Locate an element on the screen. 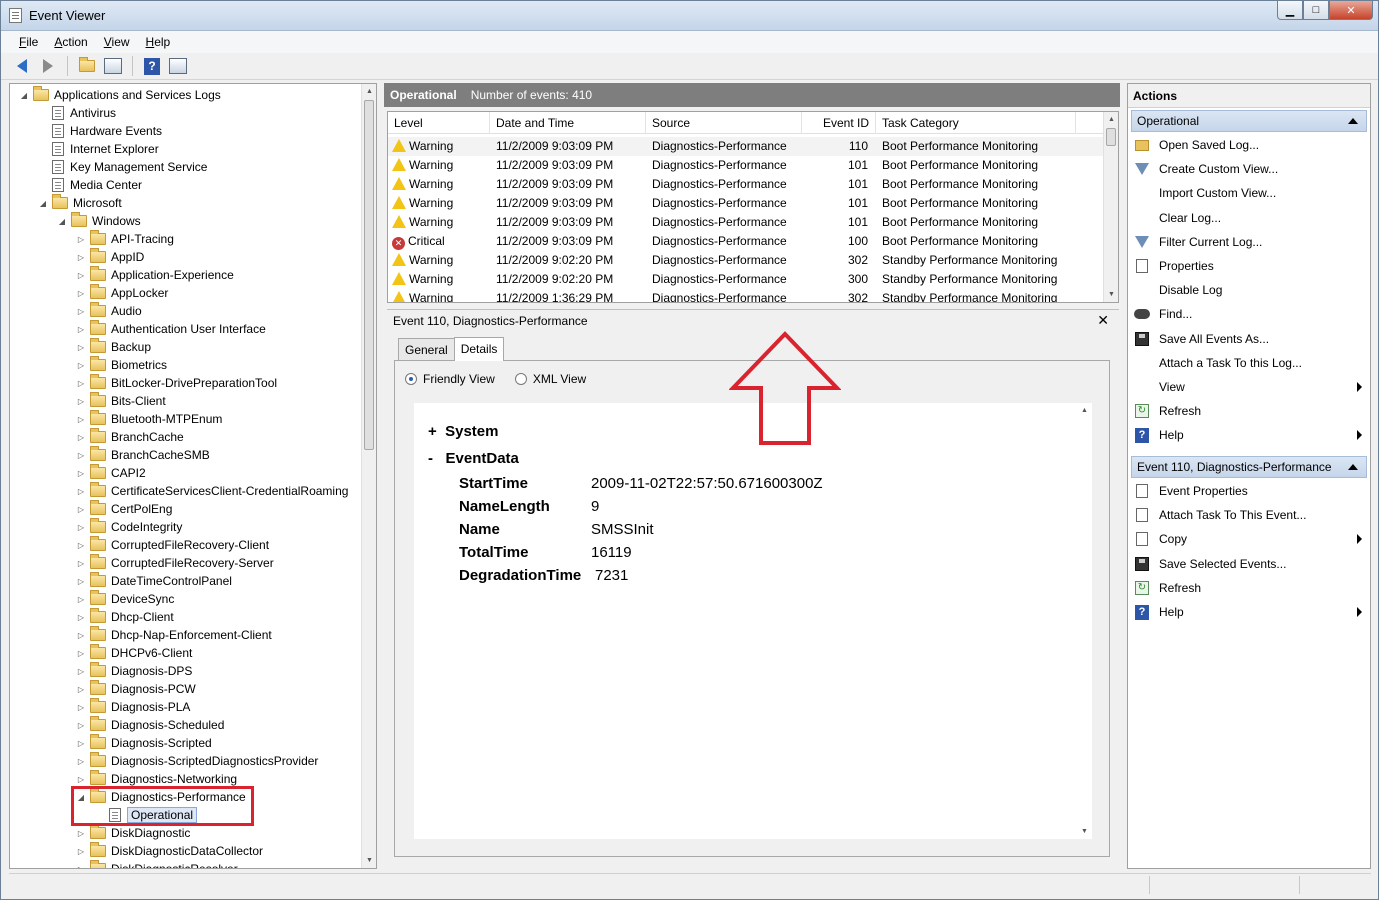 The image size is (1379, 900). friendly-view-radio: Friendly View is located at coordinates (450, 379).